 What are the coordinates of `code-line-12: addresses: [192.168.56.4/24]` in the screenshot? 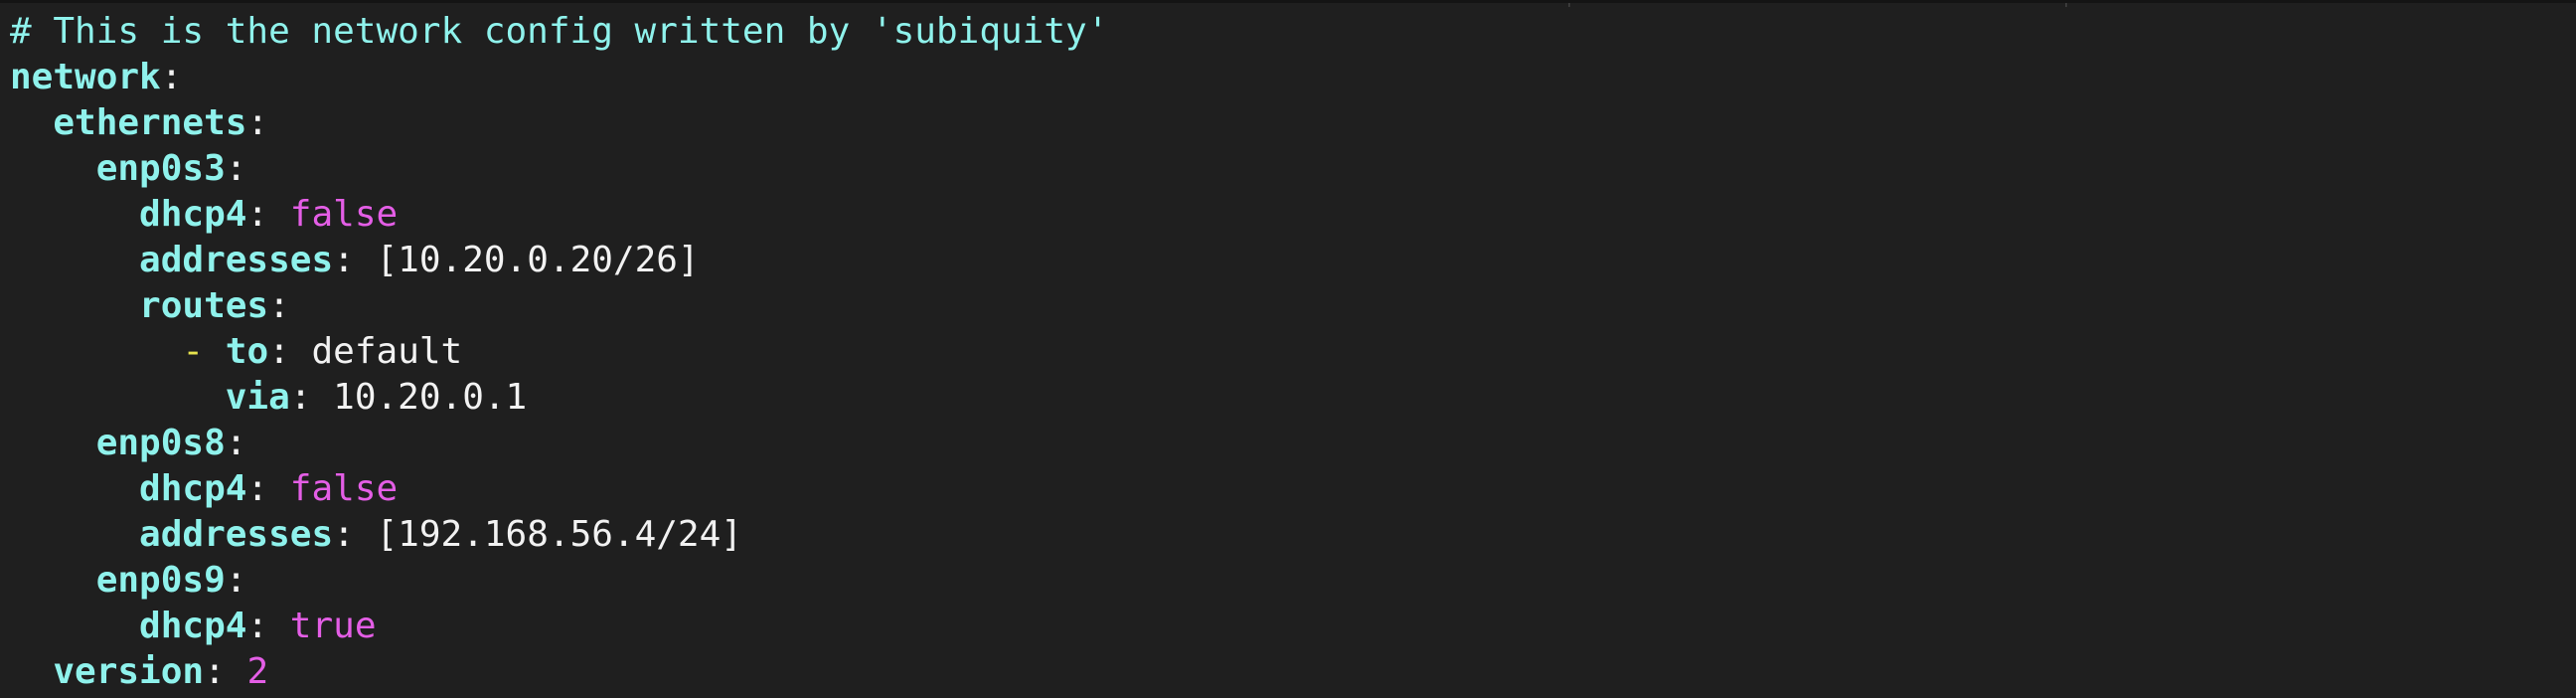 It's located at (559, 535).